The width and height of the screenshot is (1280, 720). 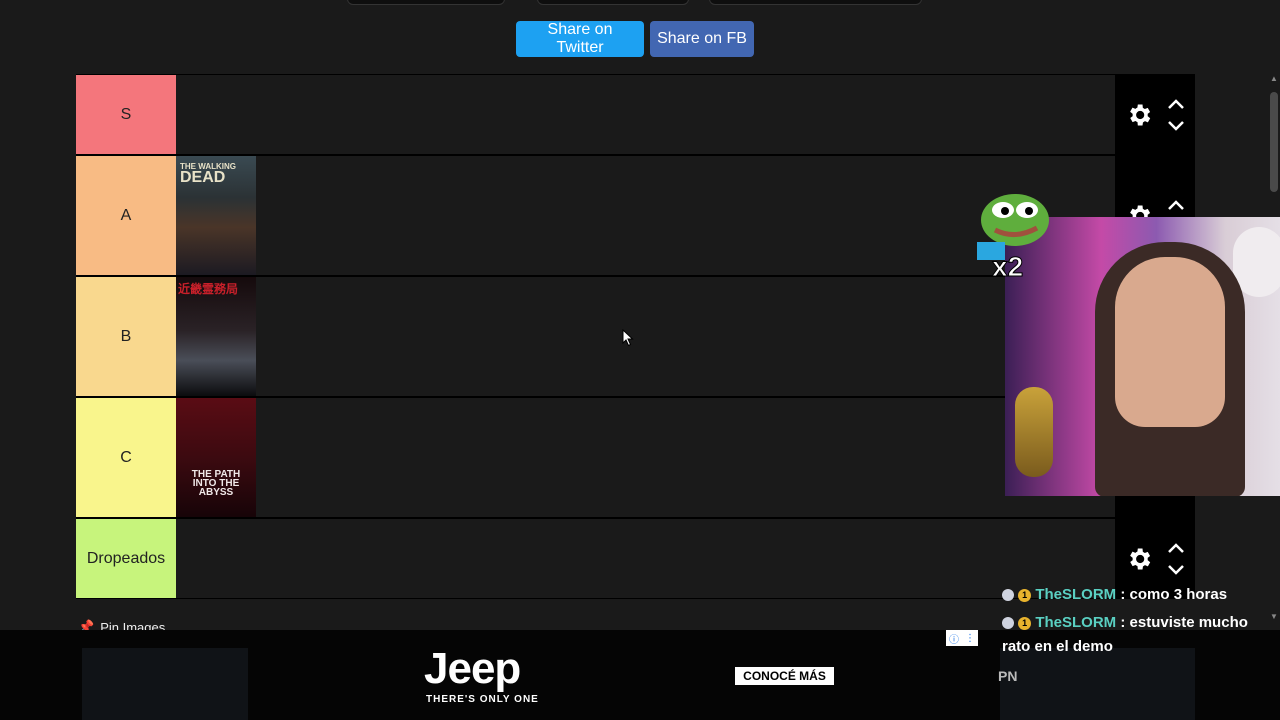 I want to click on pepe-emote-icon: x2, so click(x=1013, y=237).